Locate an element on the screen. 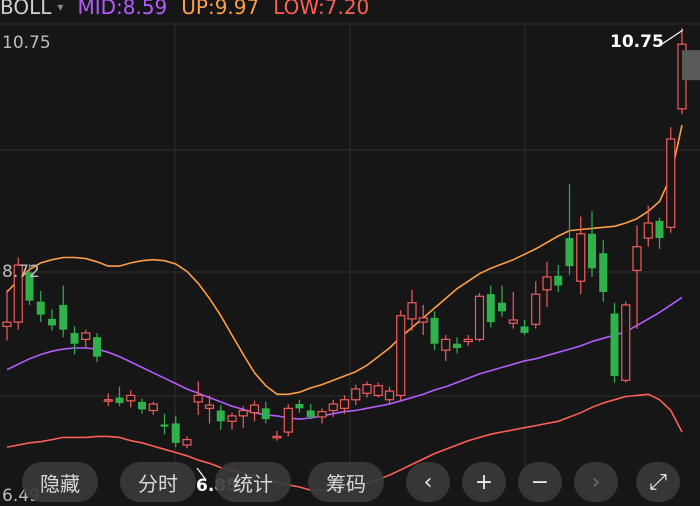 This screenshot has width=700, height=506. prev-button: ‹ is located at coordinates (428, 482).